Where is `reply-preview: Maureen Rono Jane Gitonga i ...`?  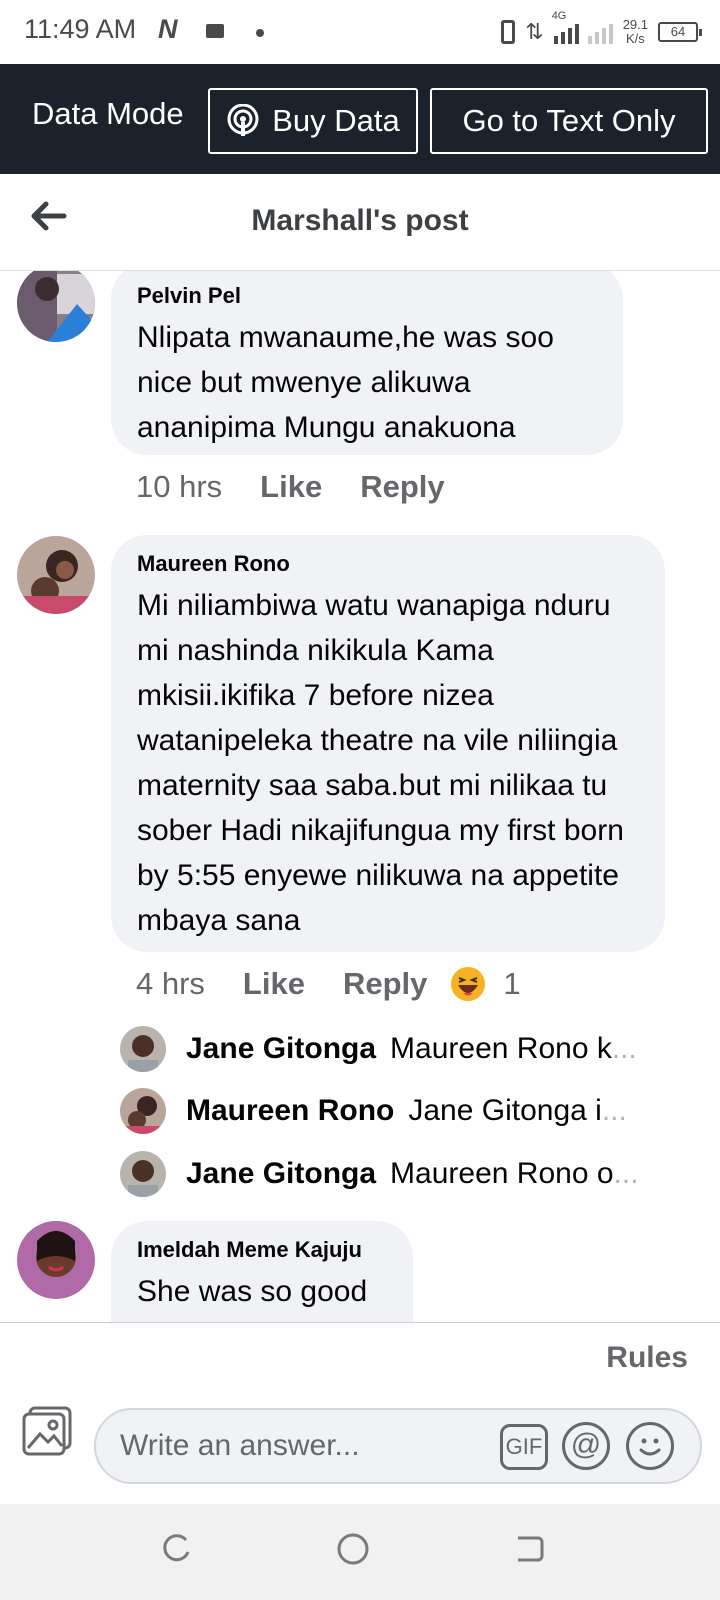 reply-preview: Maureen Rono Jane Gitonga i ... is located at coordinates (400, 1111).